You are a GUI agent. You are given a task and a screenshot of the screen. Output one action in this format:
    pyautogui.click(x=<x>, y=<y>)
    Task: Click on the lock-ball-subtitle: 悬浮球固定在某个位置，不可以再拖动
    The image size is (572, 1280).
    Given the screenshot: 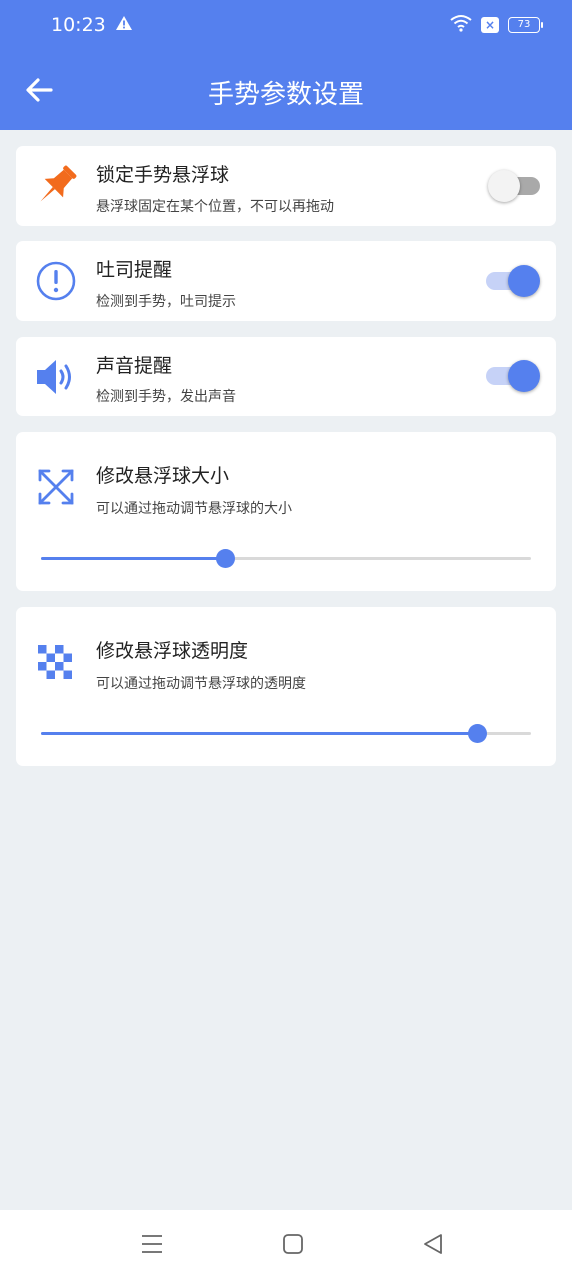 What is the action you would take?
    pyautogui.click(x=215, y=207)
    